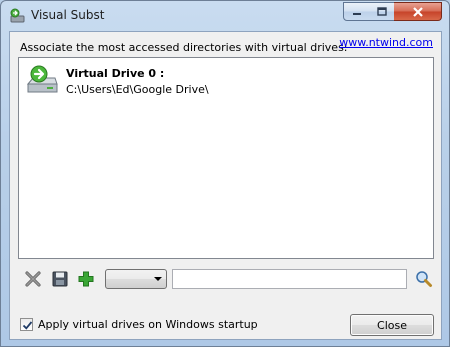 This screenshot has width=450, height=347. What do you see at coordinates (33, 279) in the screenshot?
I see `delete-icon` at bounding box center [33, 279].